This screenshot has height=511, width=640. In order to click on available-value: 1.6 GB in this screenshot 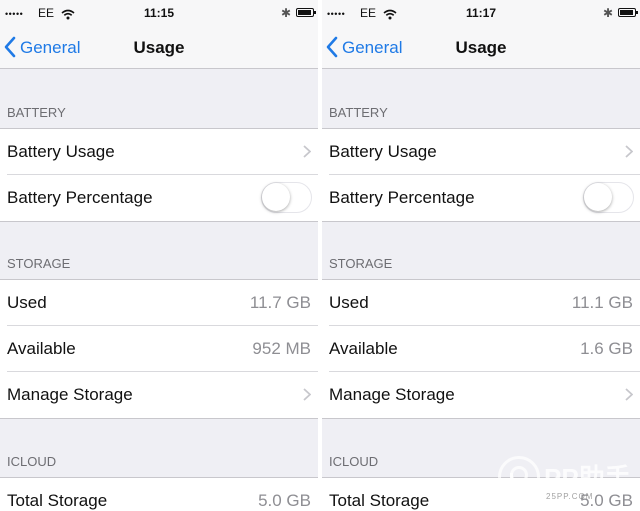, I will do `click(606, 348)`.